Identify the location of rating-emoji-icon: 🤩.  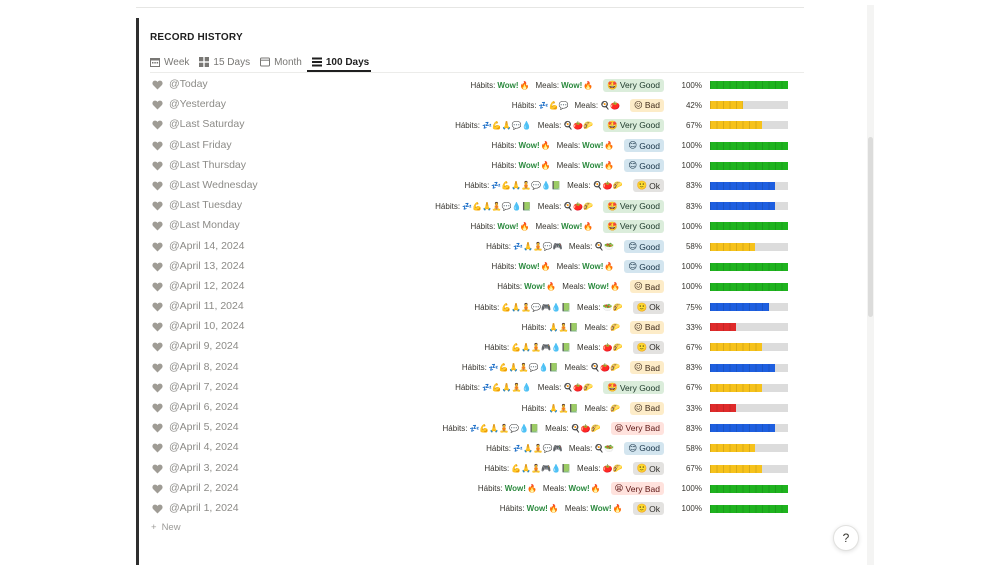
(612, 387).